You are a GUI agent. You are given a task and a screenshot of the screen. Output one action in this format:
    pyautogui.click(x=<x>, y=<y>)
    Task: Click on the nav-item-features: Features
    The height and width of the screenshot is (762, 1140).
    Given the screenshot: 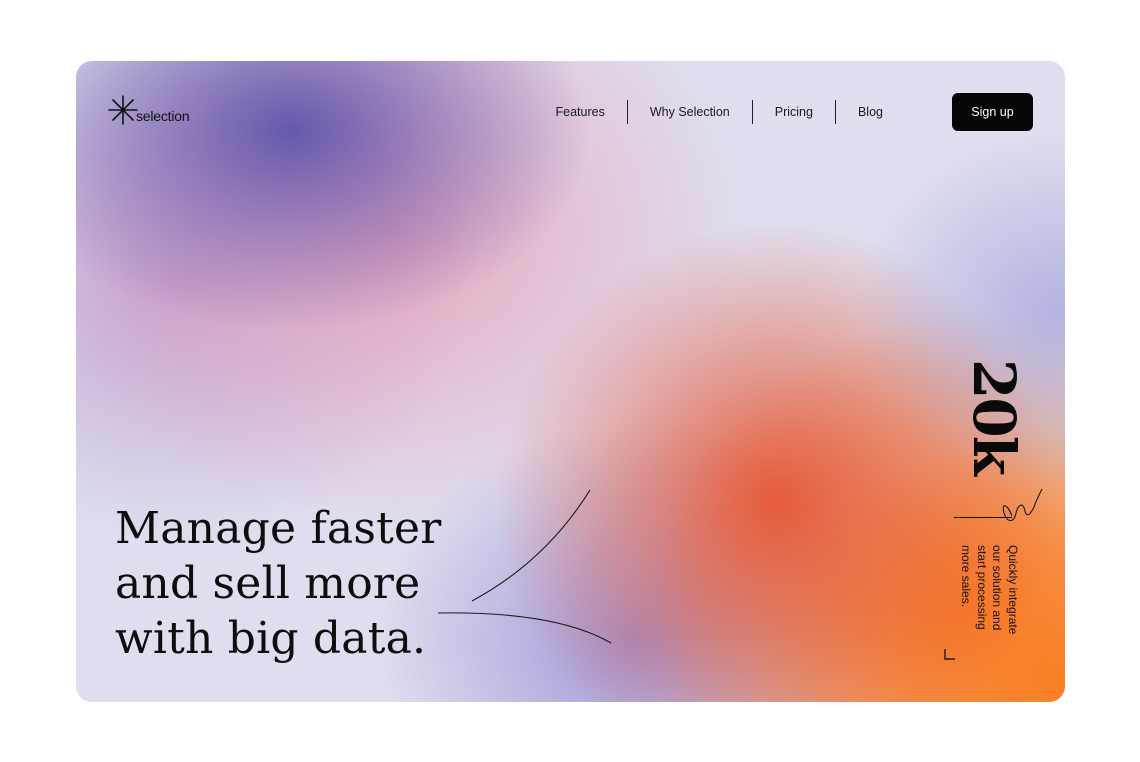 What is the action you would take?
    pyautogui.click(x=580, y=112)
    